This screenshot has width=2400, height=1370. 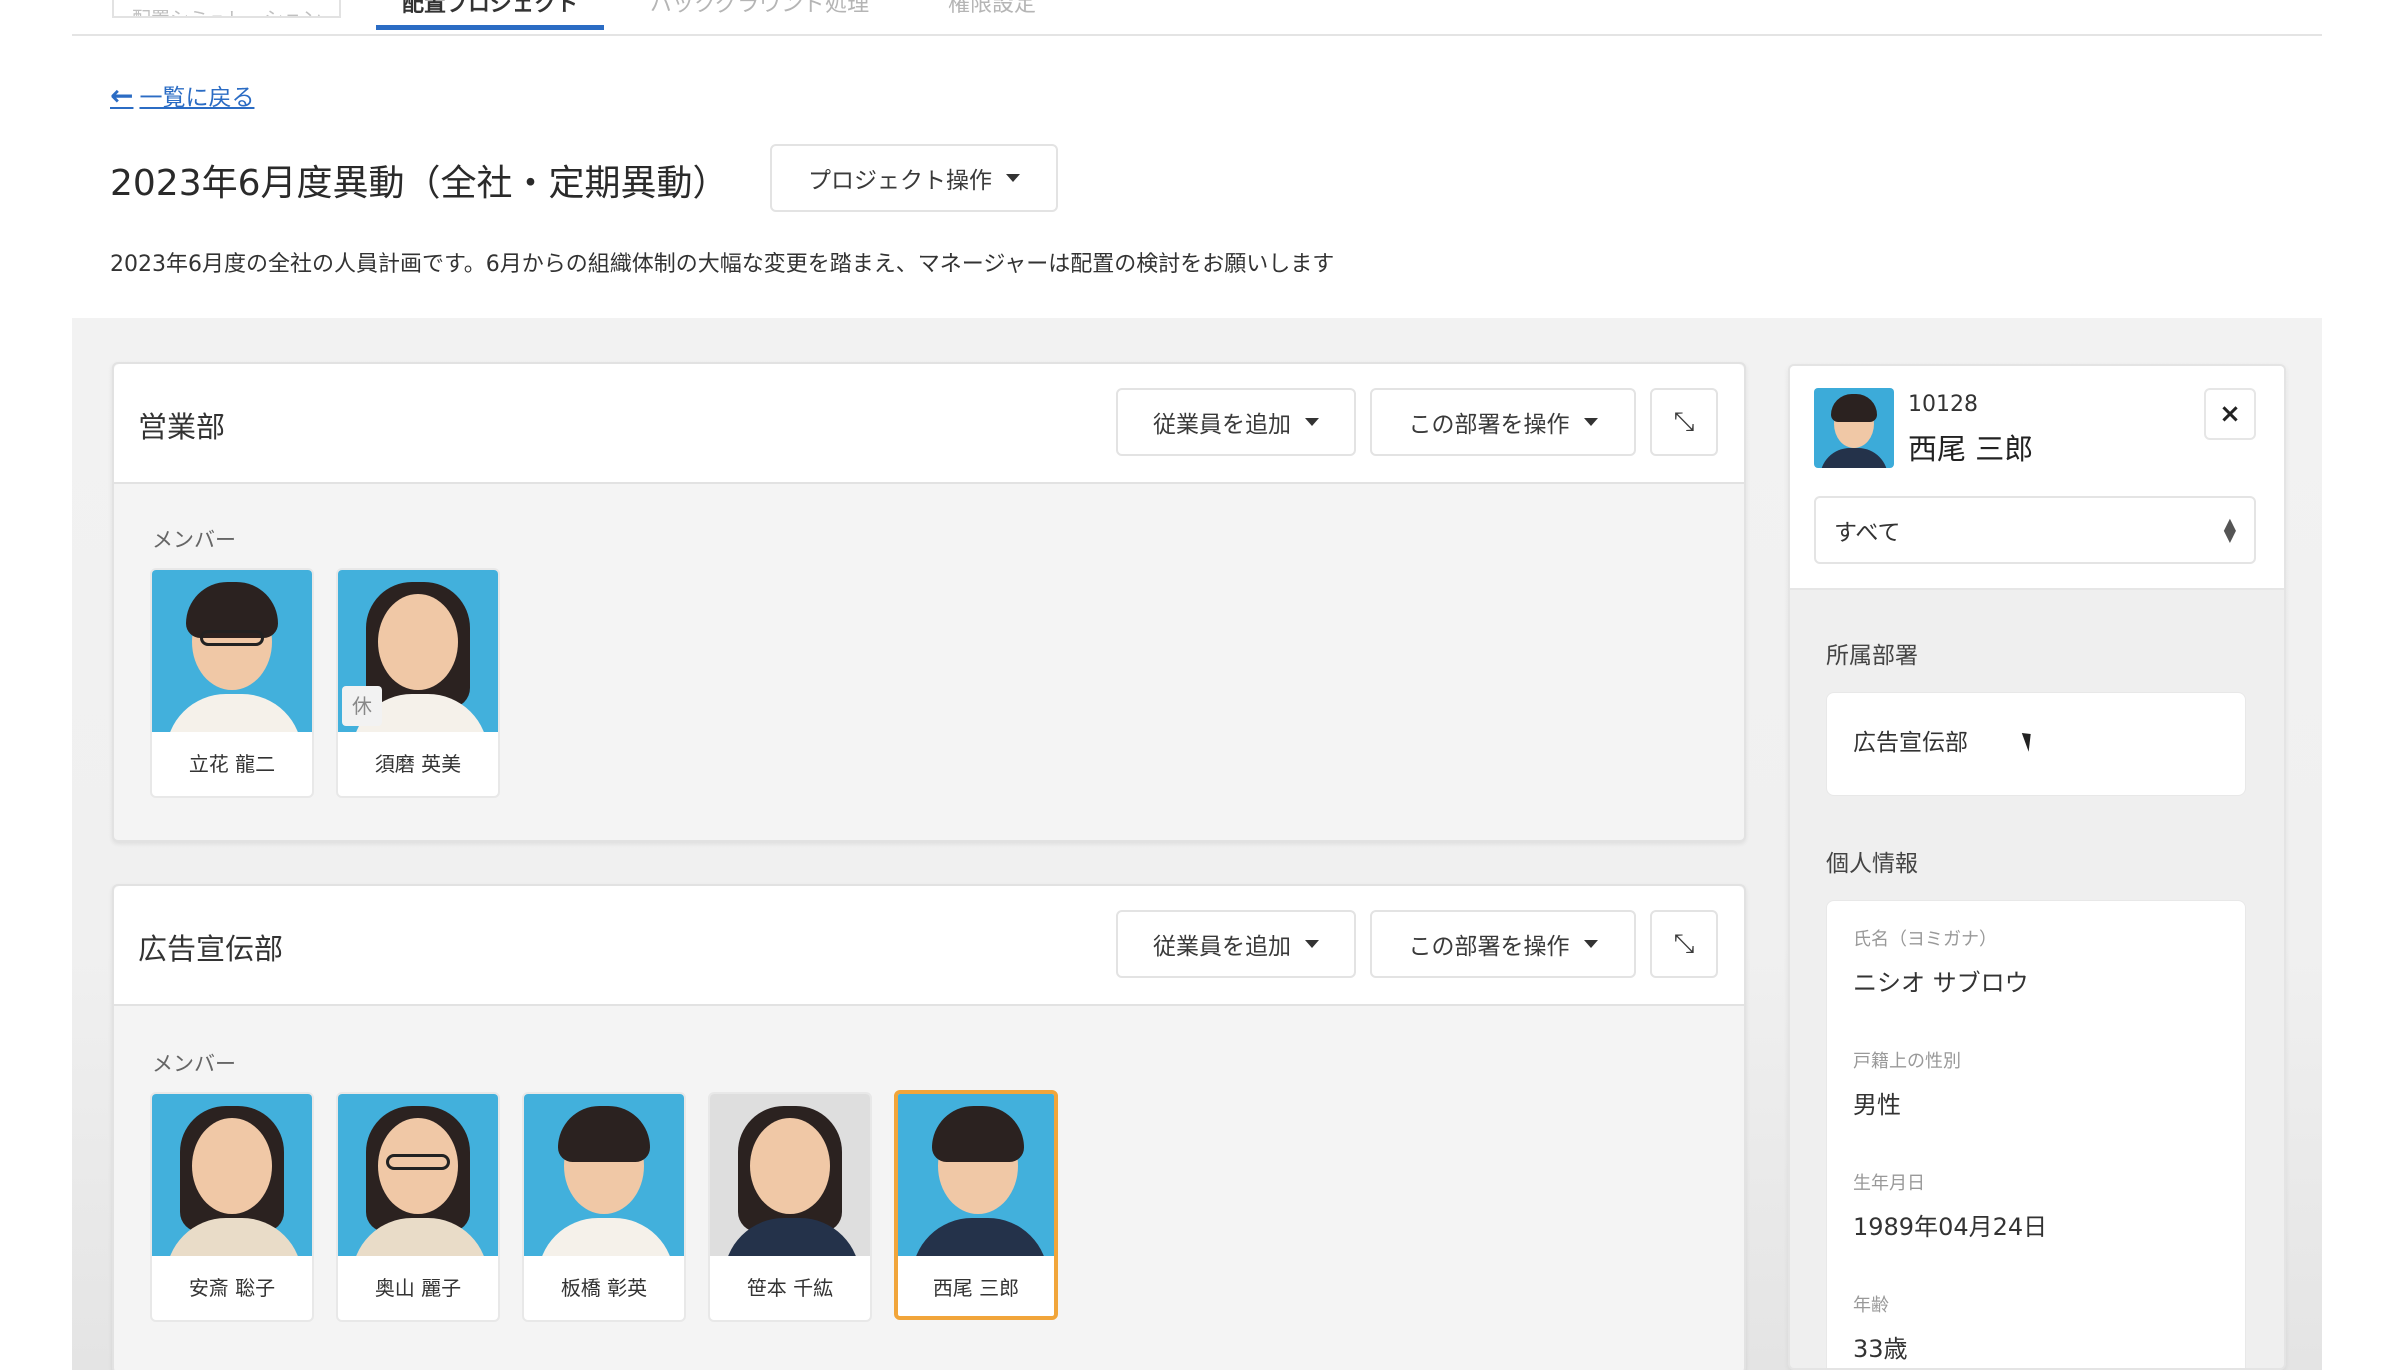 I want to click on member-name: 奥山 麗子, so click(x=418, y=1288).